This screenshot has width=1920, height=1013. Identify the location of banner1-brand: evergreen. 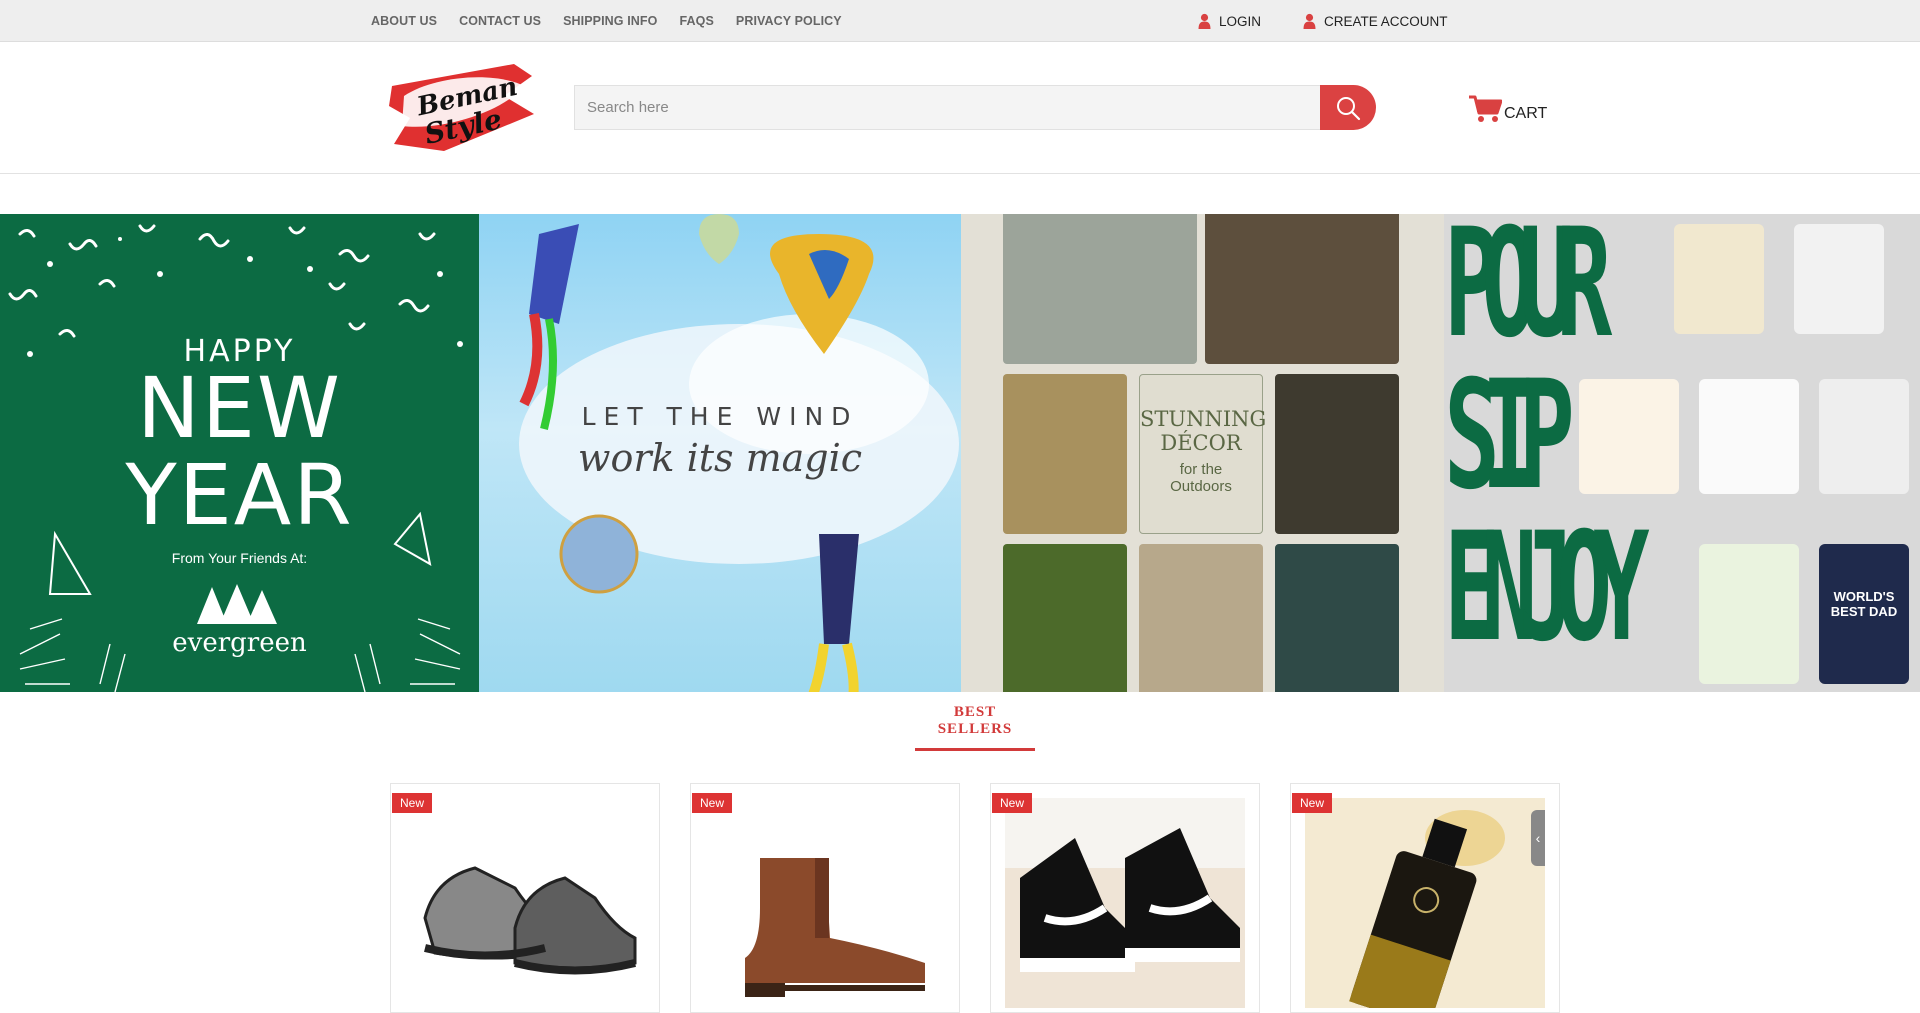
(239, 643).